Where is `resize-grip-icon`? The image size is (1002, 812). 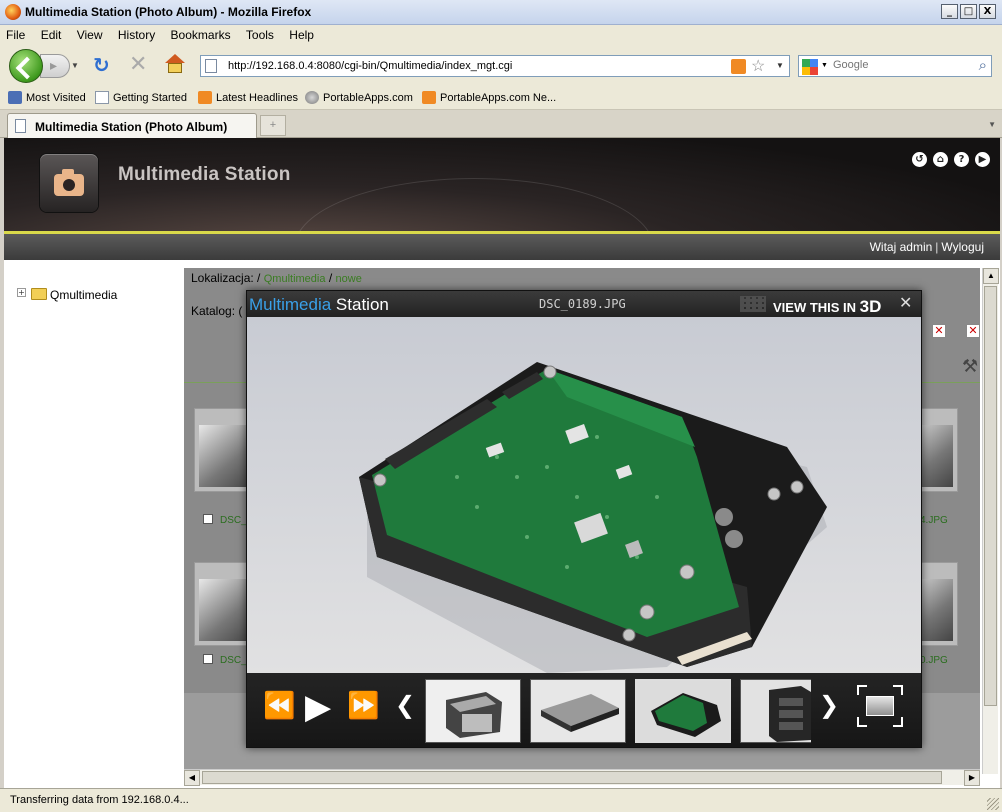 resize-grip-icon is located at coordinates (993, 804).